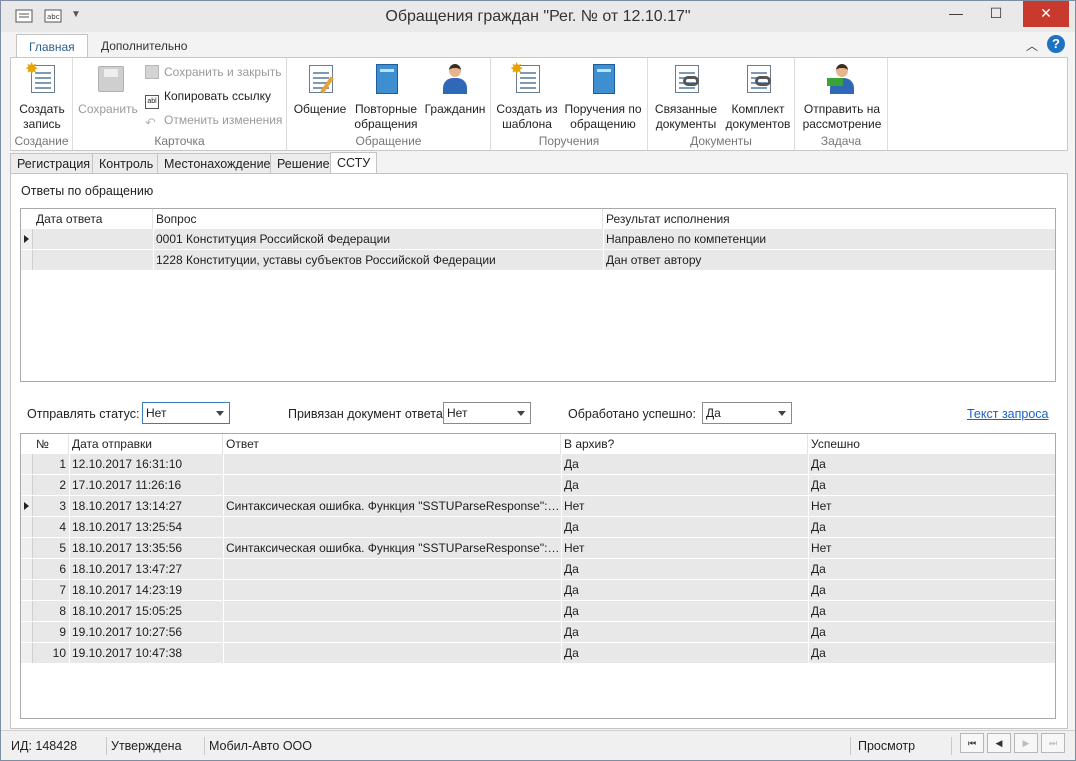 The image size is (1076, 761). I want to click on communication-label: Общение, so click(320, 109).